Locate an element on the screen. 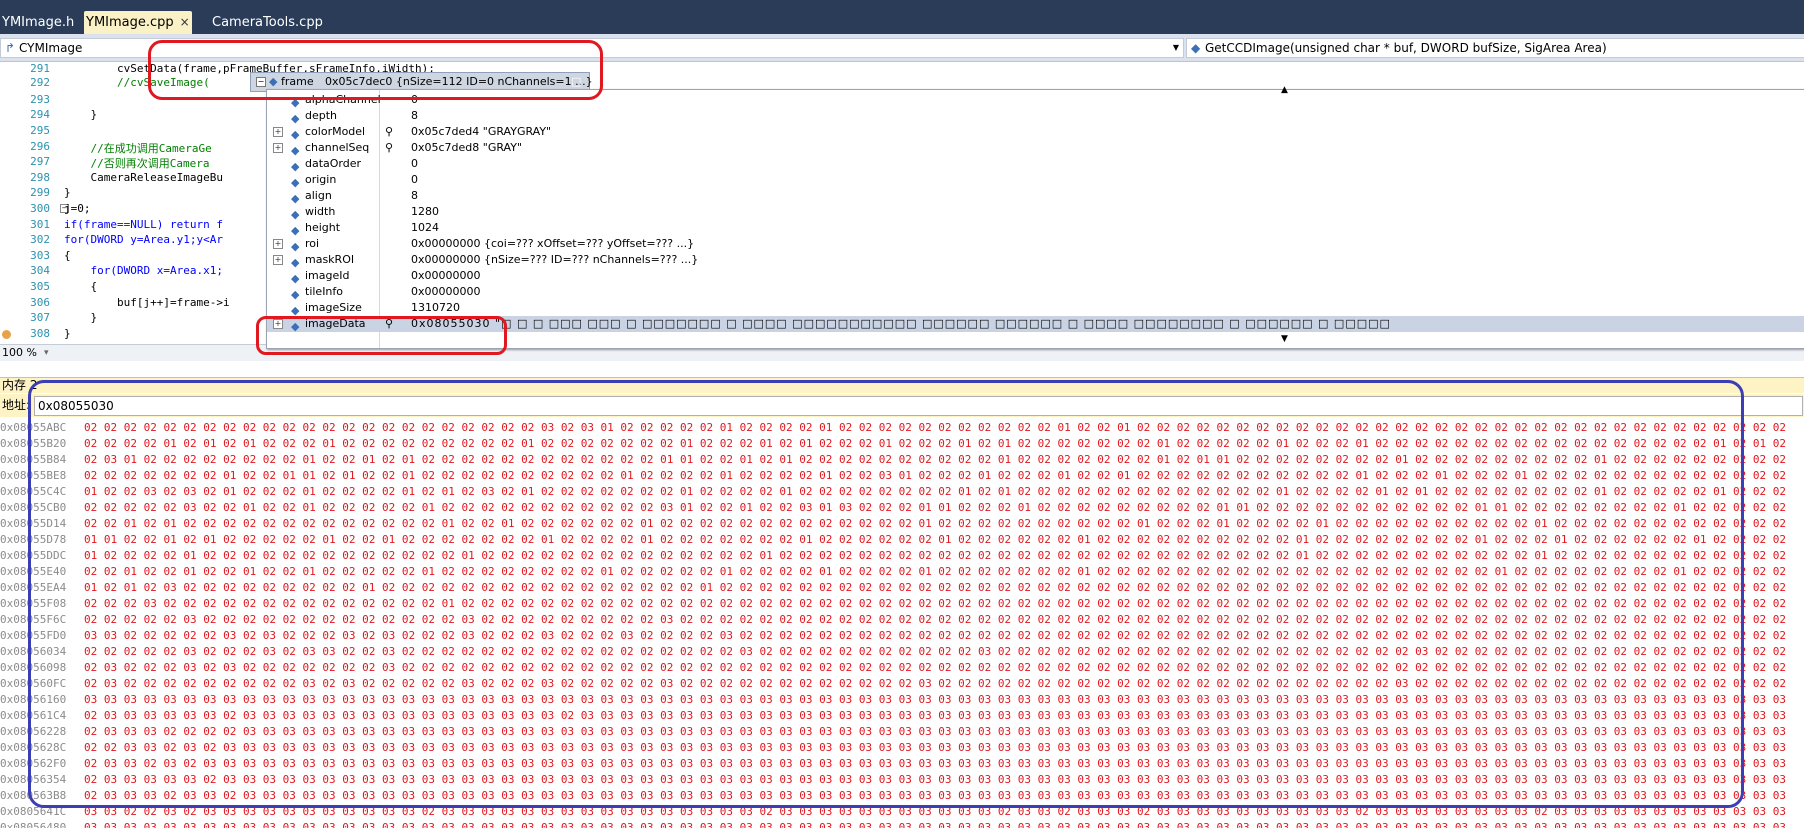 The width and height of the screenshot is (1804, 828). code-line: CameraReleaseImageBu is located at coordinates (143, 177).